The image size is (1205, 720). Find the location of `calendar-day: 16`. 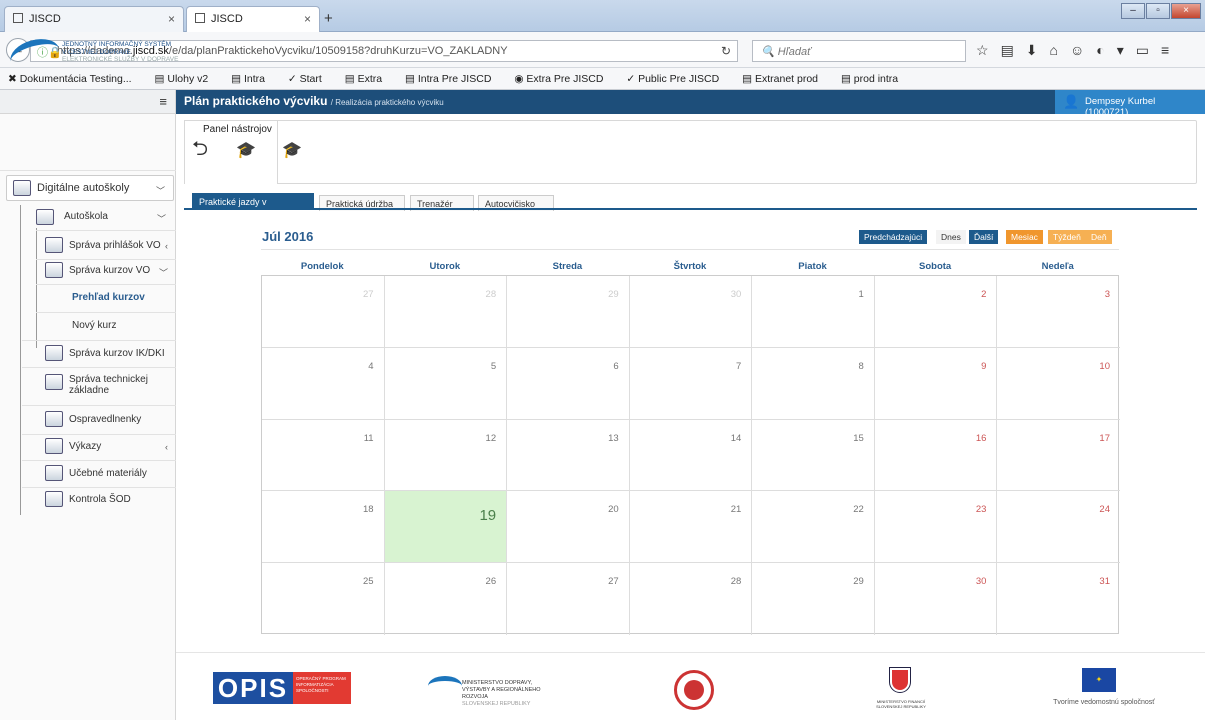

calendar-day: 16 is located at coordinates (936, 455).